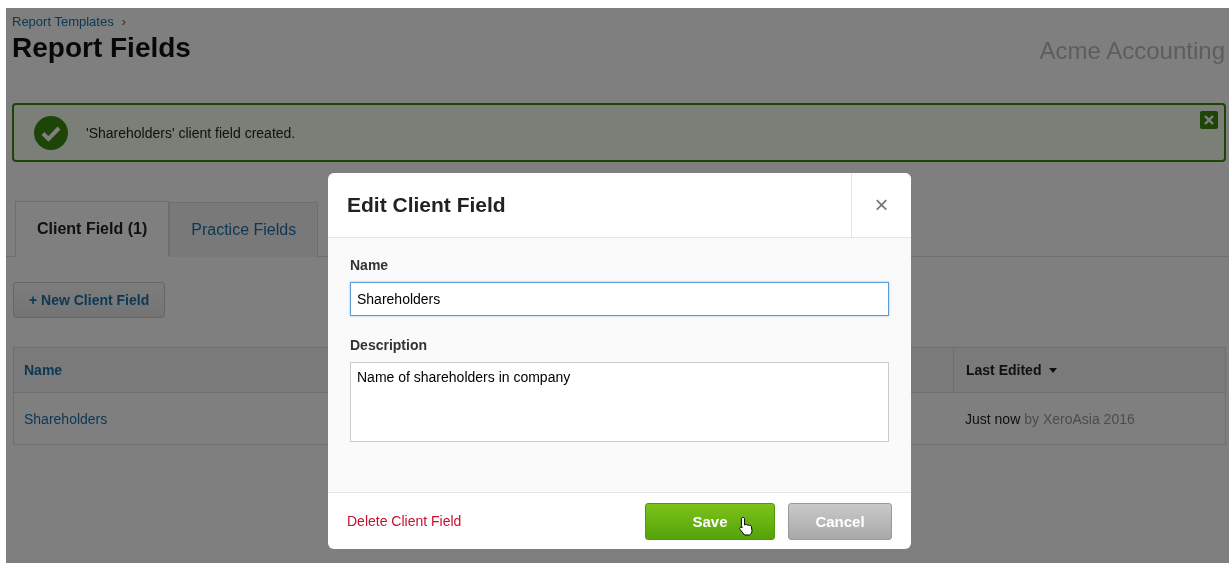  What do you see at coordinates (191, 132) in the screenshot?
I see `alert-message: 'Shareholders' client field created.` at bounding box center [191, 132].